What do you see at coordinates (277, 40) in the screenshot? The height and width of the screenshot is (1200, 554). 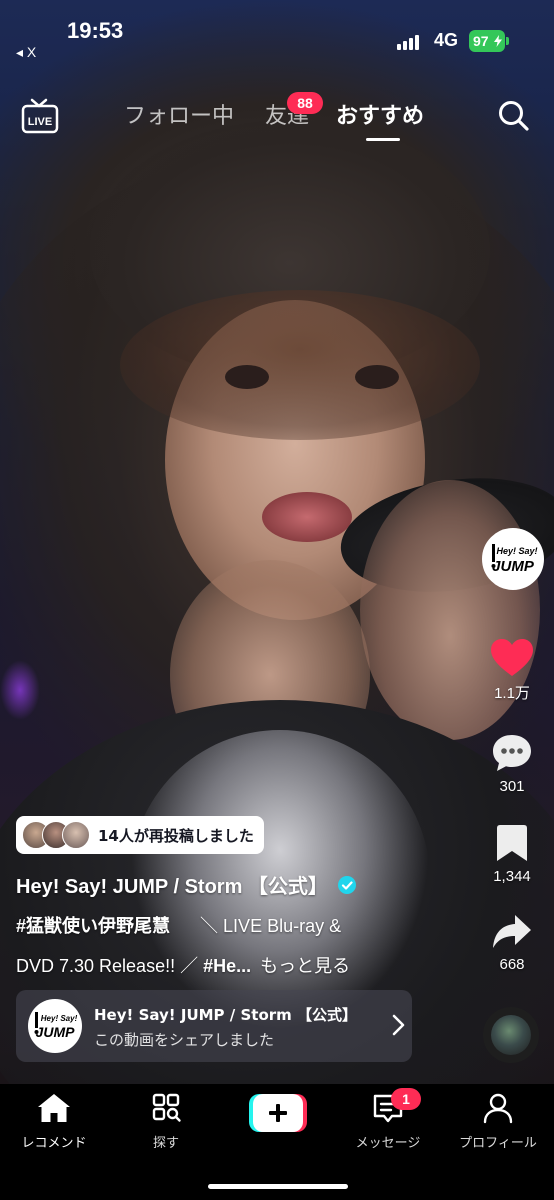 I see `status-bar: 19:53 ◂ X 4G 97` at bounding box center [277, 40].